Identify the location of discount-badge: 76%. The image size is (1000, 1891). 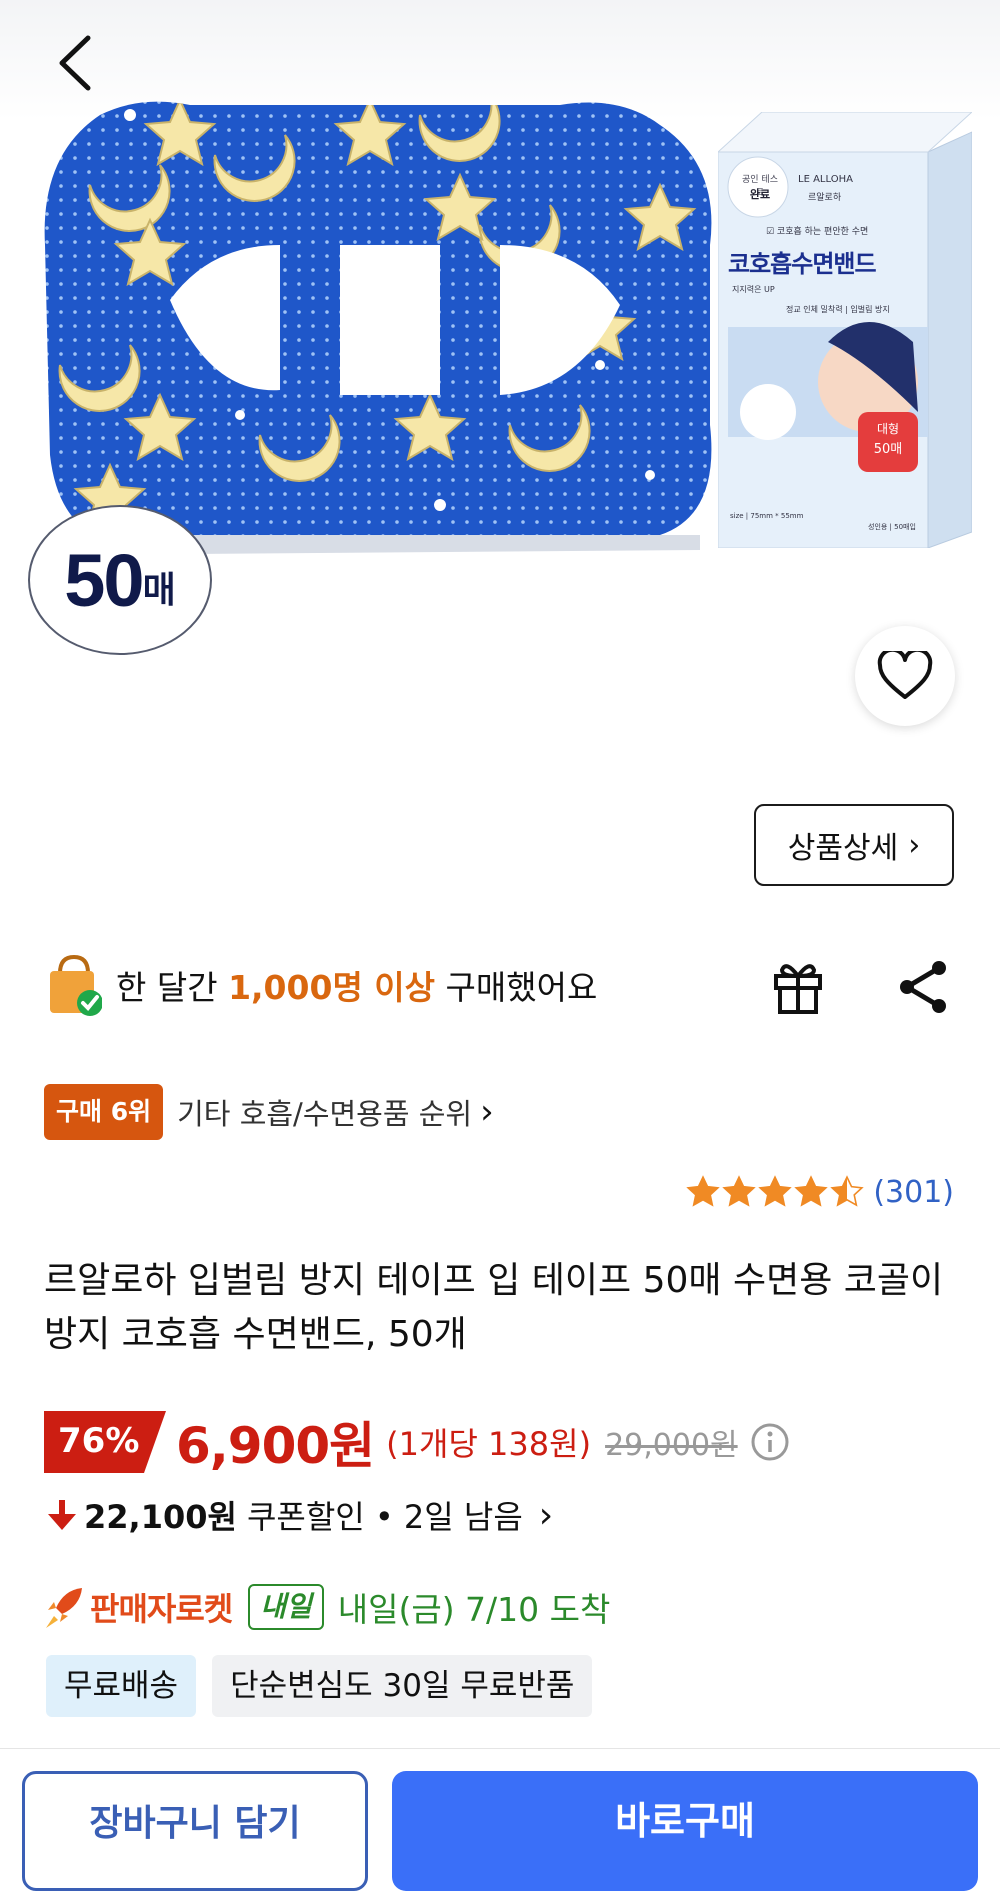
(105, 1442).